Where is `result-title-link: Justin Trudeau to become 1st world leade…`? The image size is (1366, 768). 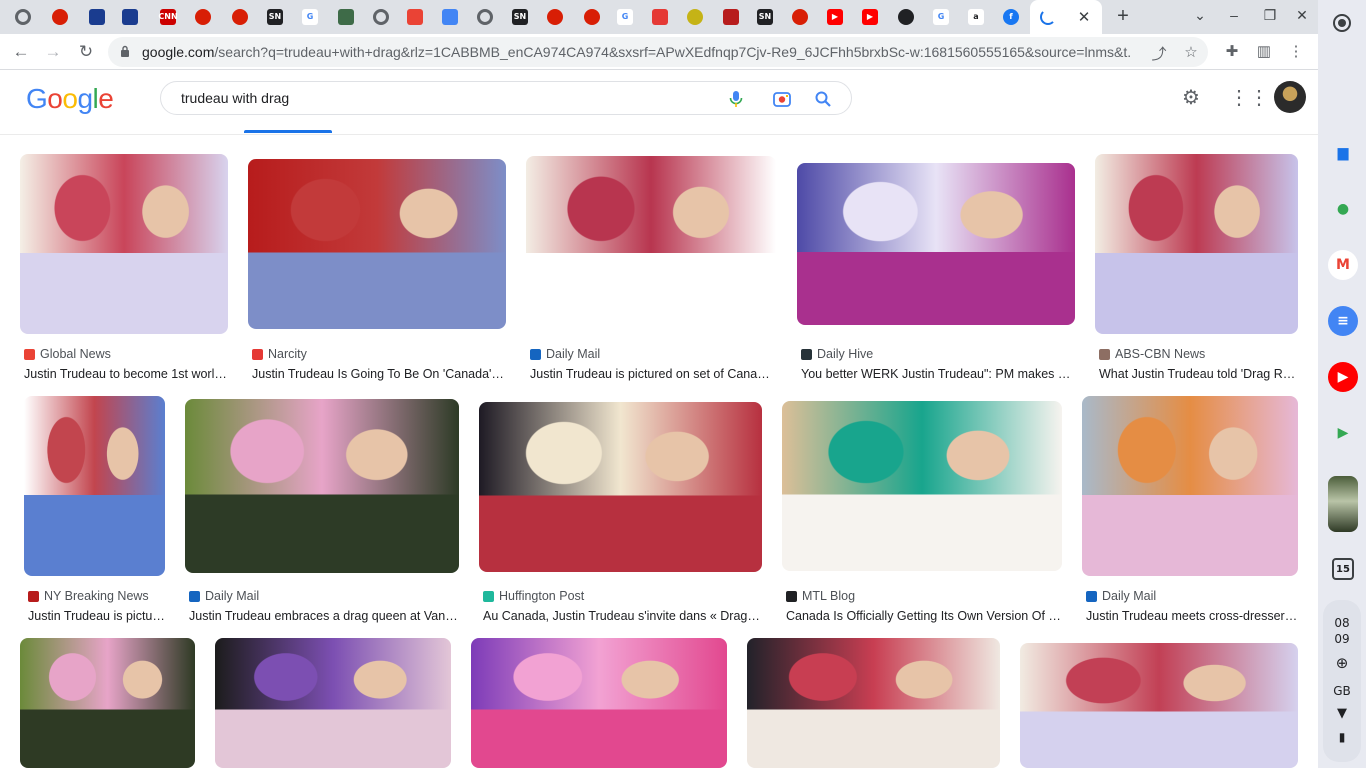 result-title-link: Justin Trudeau to become 1st world leade… is located at coordinates (126, 374).